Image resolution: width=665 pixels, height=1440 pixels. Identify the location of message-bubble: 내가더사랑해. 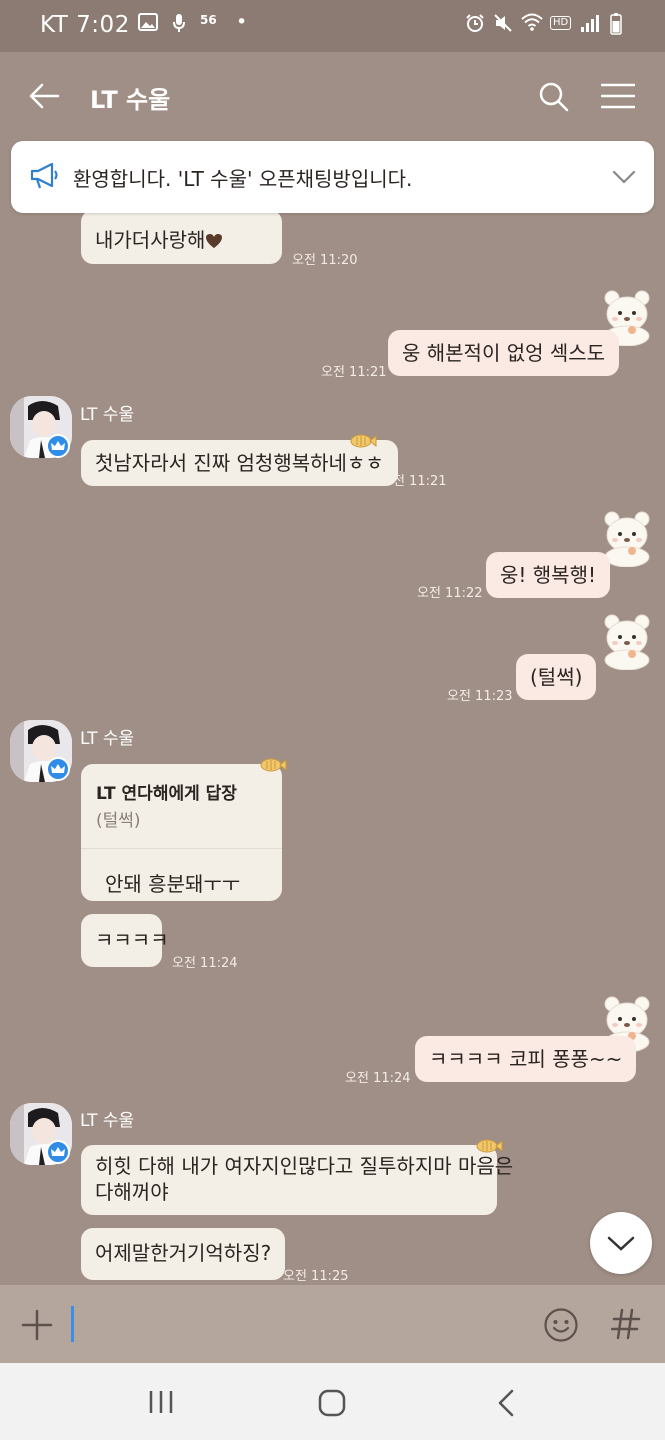
(181, 237).